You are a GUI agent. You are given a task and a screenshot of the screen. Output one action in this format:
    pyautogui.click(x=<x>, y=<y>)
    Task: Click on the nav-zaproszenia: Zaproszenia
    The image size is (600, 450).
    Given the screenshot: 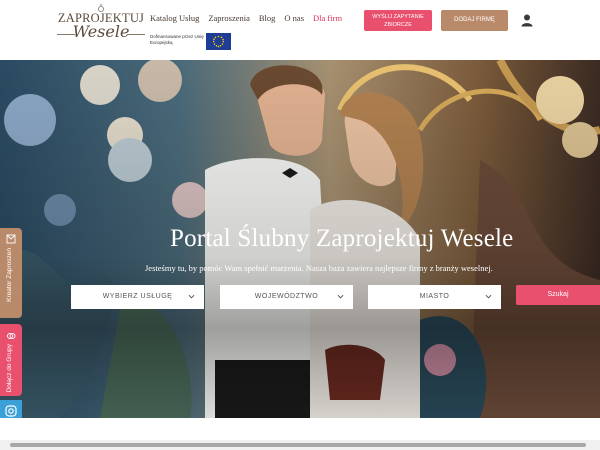 What is the action you would take?
    pyautogui.click(x=229, y=19)
    